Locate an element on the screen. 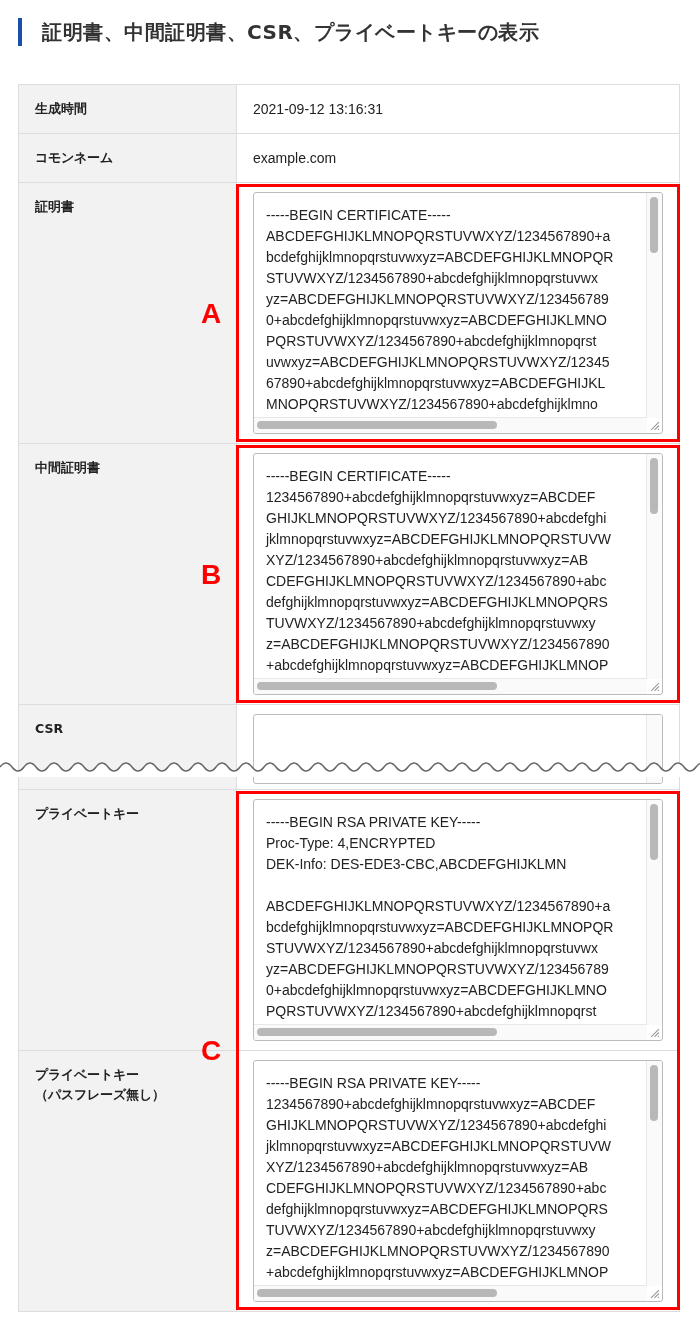 This screenshot has width=700, height=1321. row-label: 生成時間 is located at coordinates (61, 109).